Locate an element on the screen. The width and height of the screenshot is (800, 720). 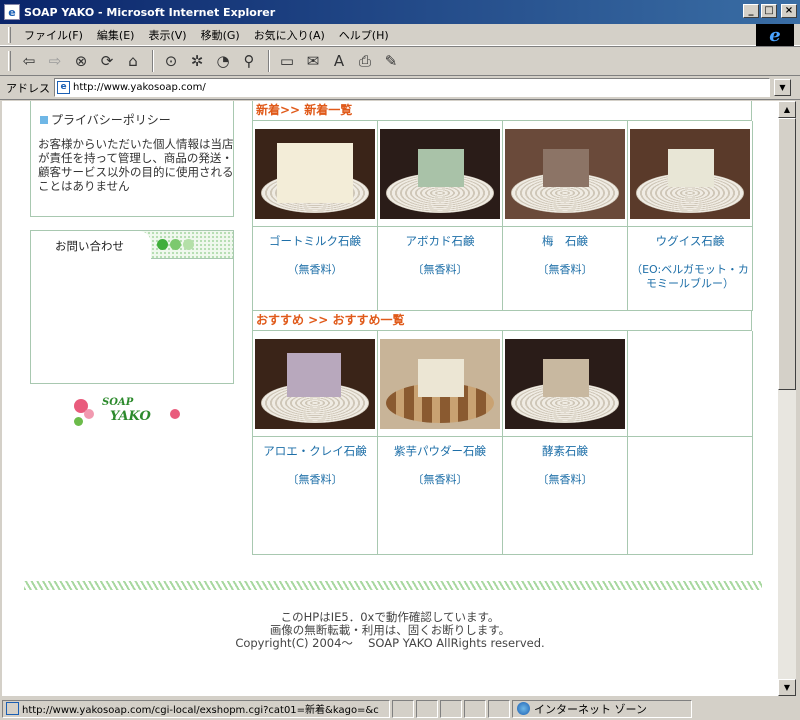
maximize-button: □ is located at coordinates (769, 11).